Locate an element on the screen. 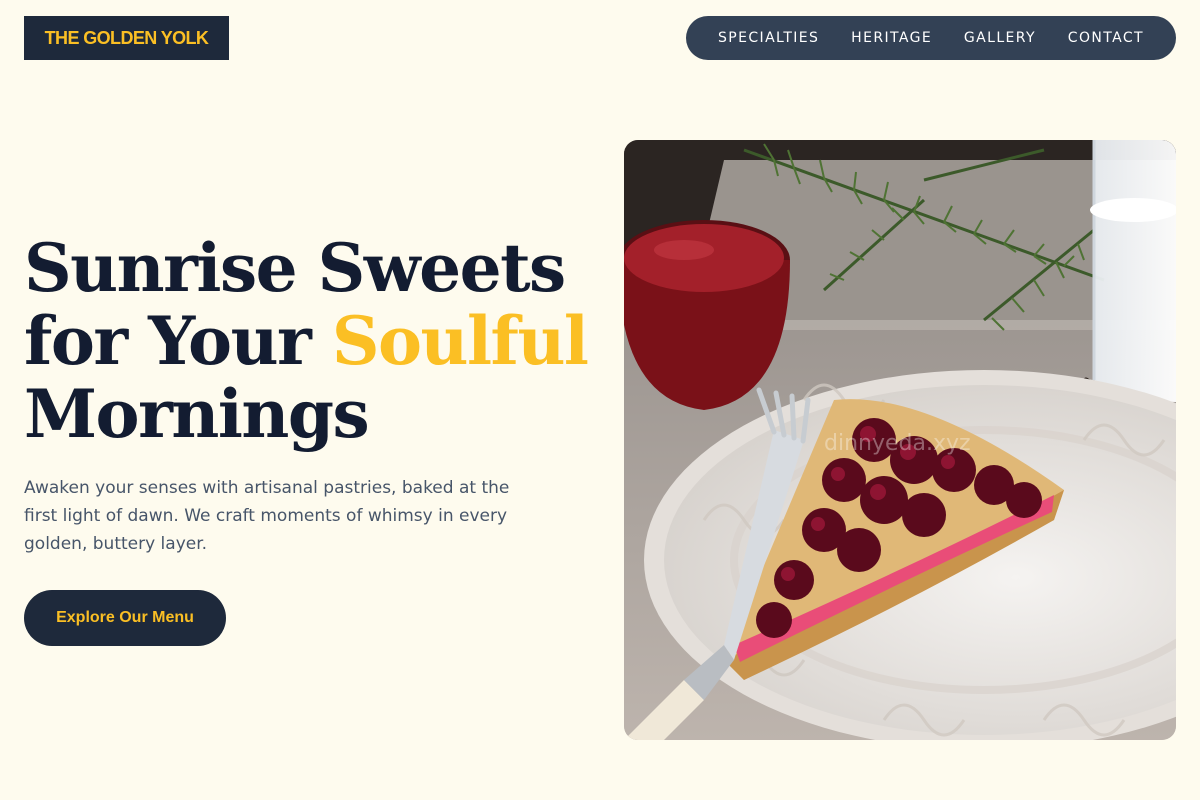 Image resolution: width=1200 pixels, height=800 pixels. explore-menu-button: Explore Our Menu is located at coordinates (125, 618).